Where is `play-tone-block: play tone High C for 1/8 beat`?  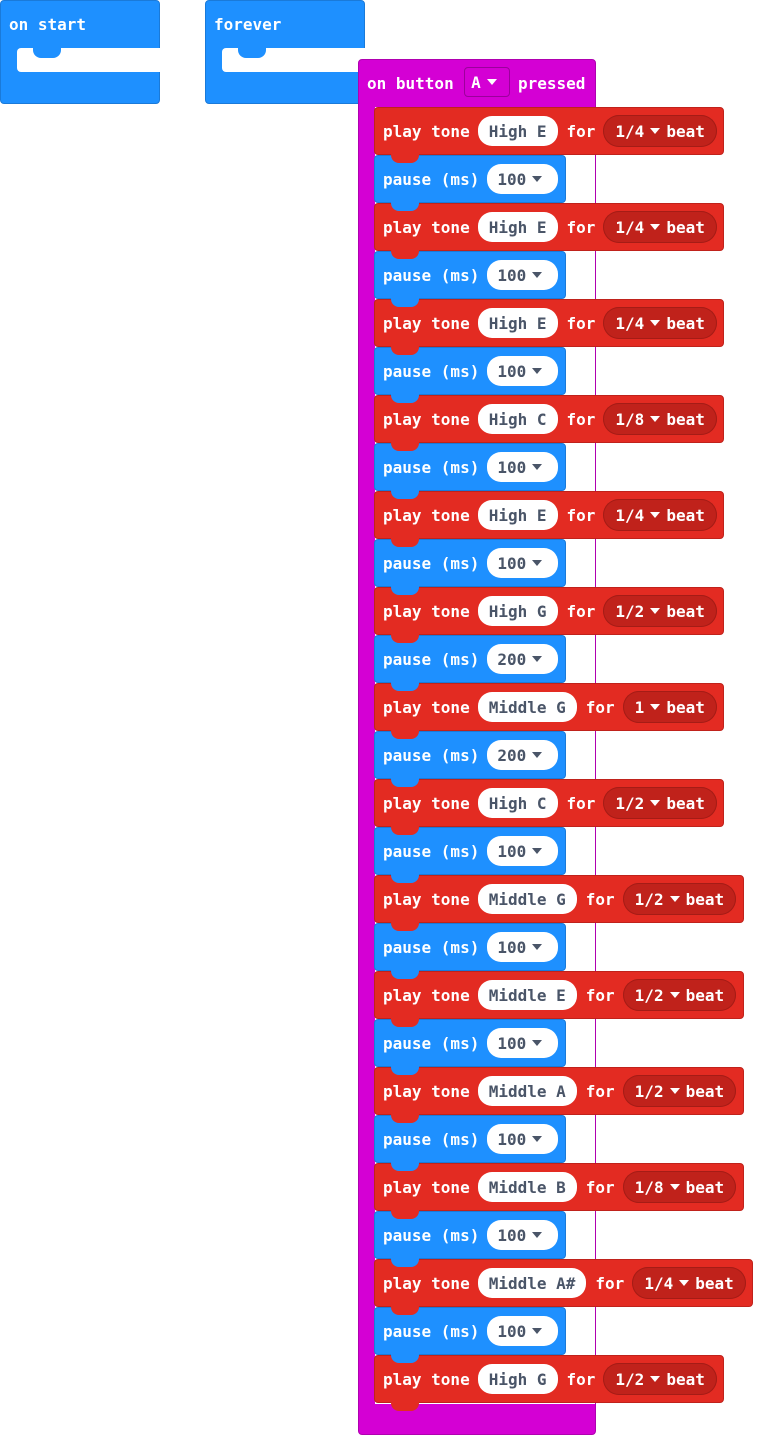 play-tone-block: play tone High C for 1/8 beat is located at coordinates (549, 423).